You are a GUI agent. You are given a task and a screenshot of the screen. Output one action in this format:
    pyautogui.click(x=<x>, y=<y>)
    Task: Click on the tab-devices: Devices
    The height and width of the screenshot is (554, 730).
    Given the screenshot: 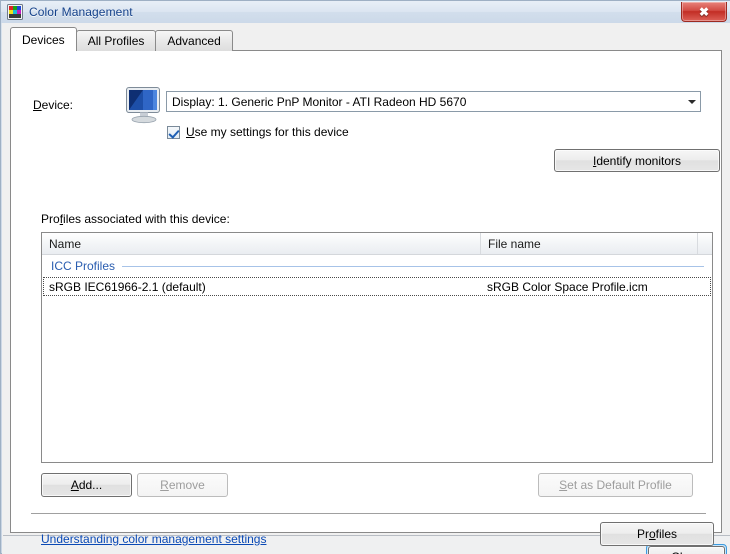 What is the action you would take?
    pyautogui.click(x=43, y=39)
    